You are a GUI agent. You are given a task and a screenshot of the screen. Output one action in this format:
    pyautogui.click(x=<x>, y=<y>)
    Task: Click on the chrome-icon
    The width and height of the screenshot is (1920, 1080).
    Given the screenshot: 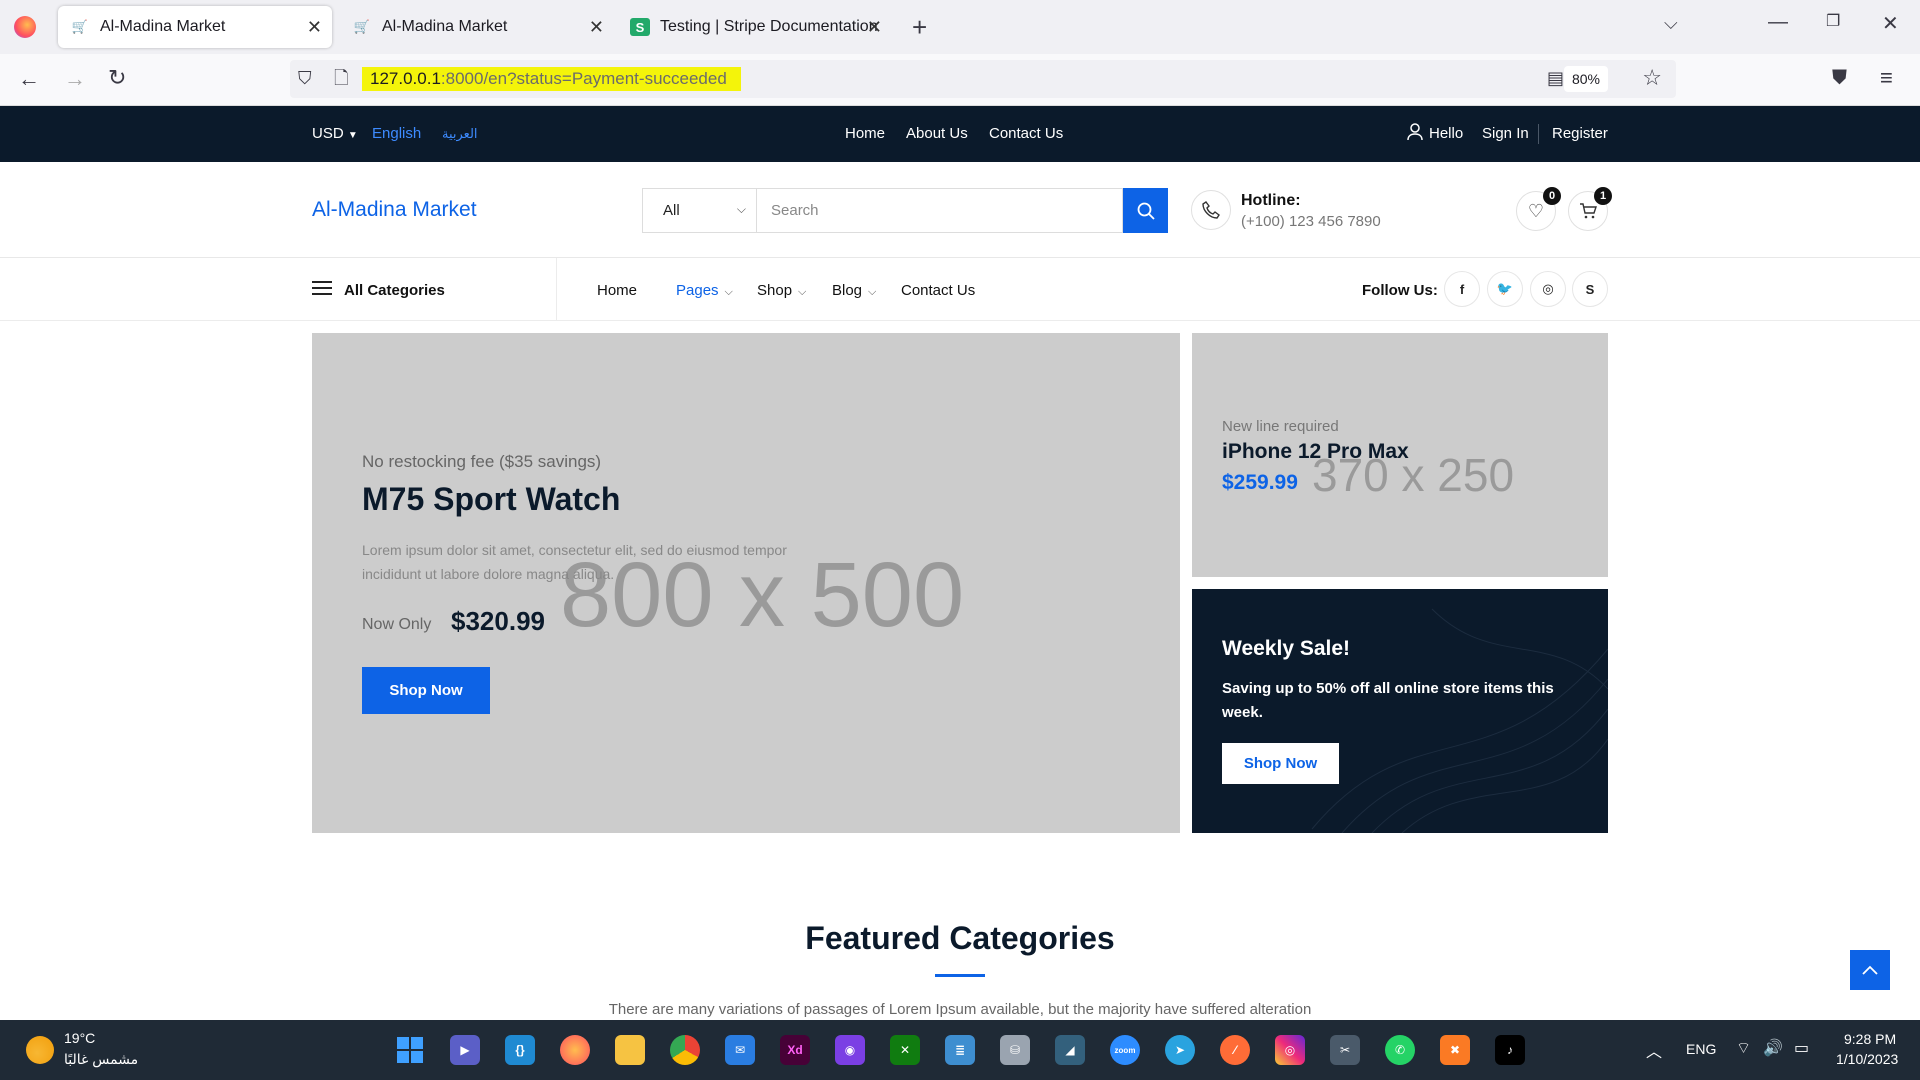 What is the action you would take?
    pyautogui.click(x=685, y=1050)
    